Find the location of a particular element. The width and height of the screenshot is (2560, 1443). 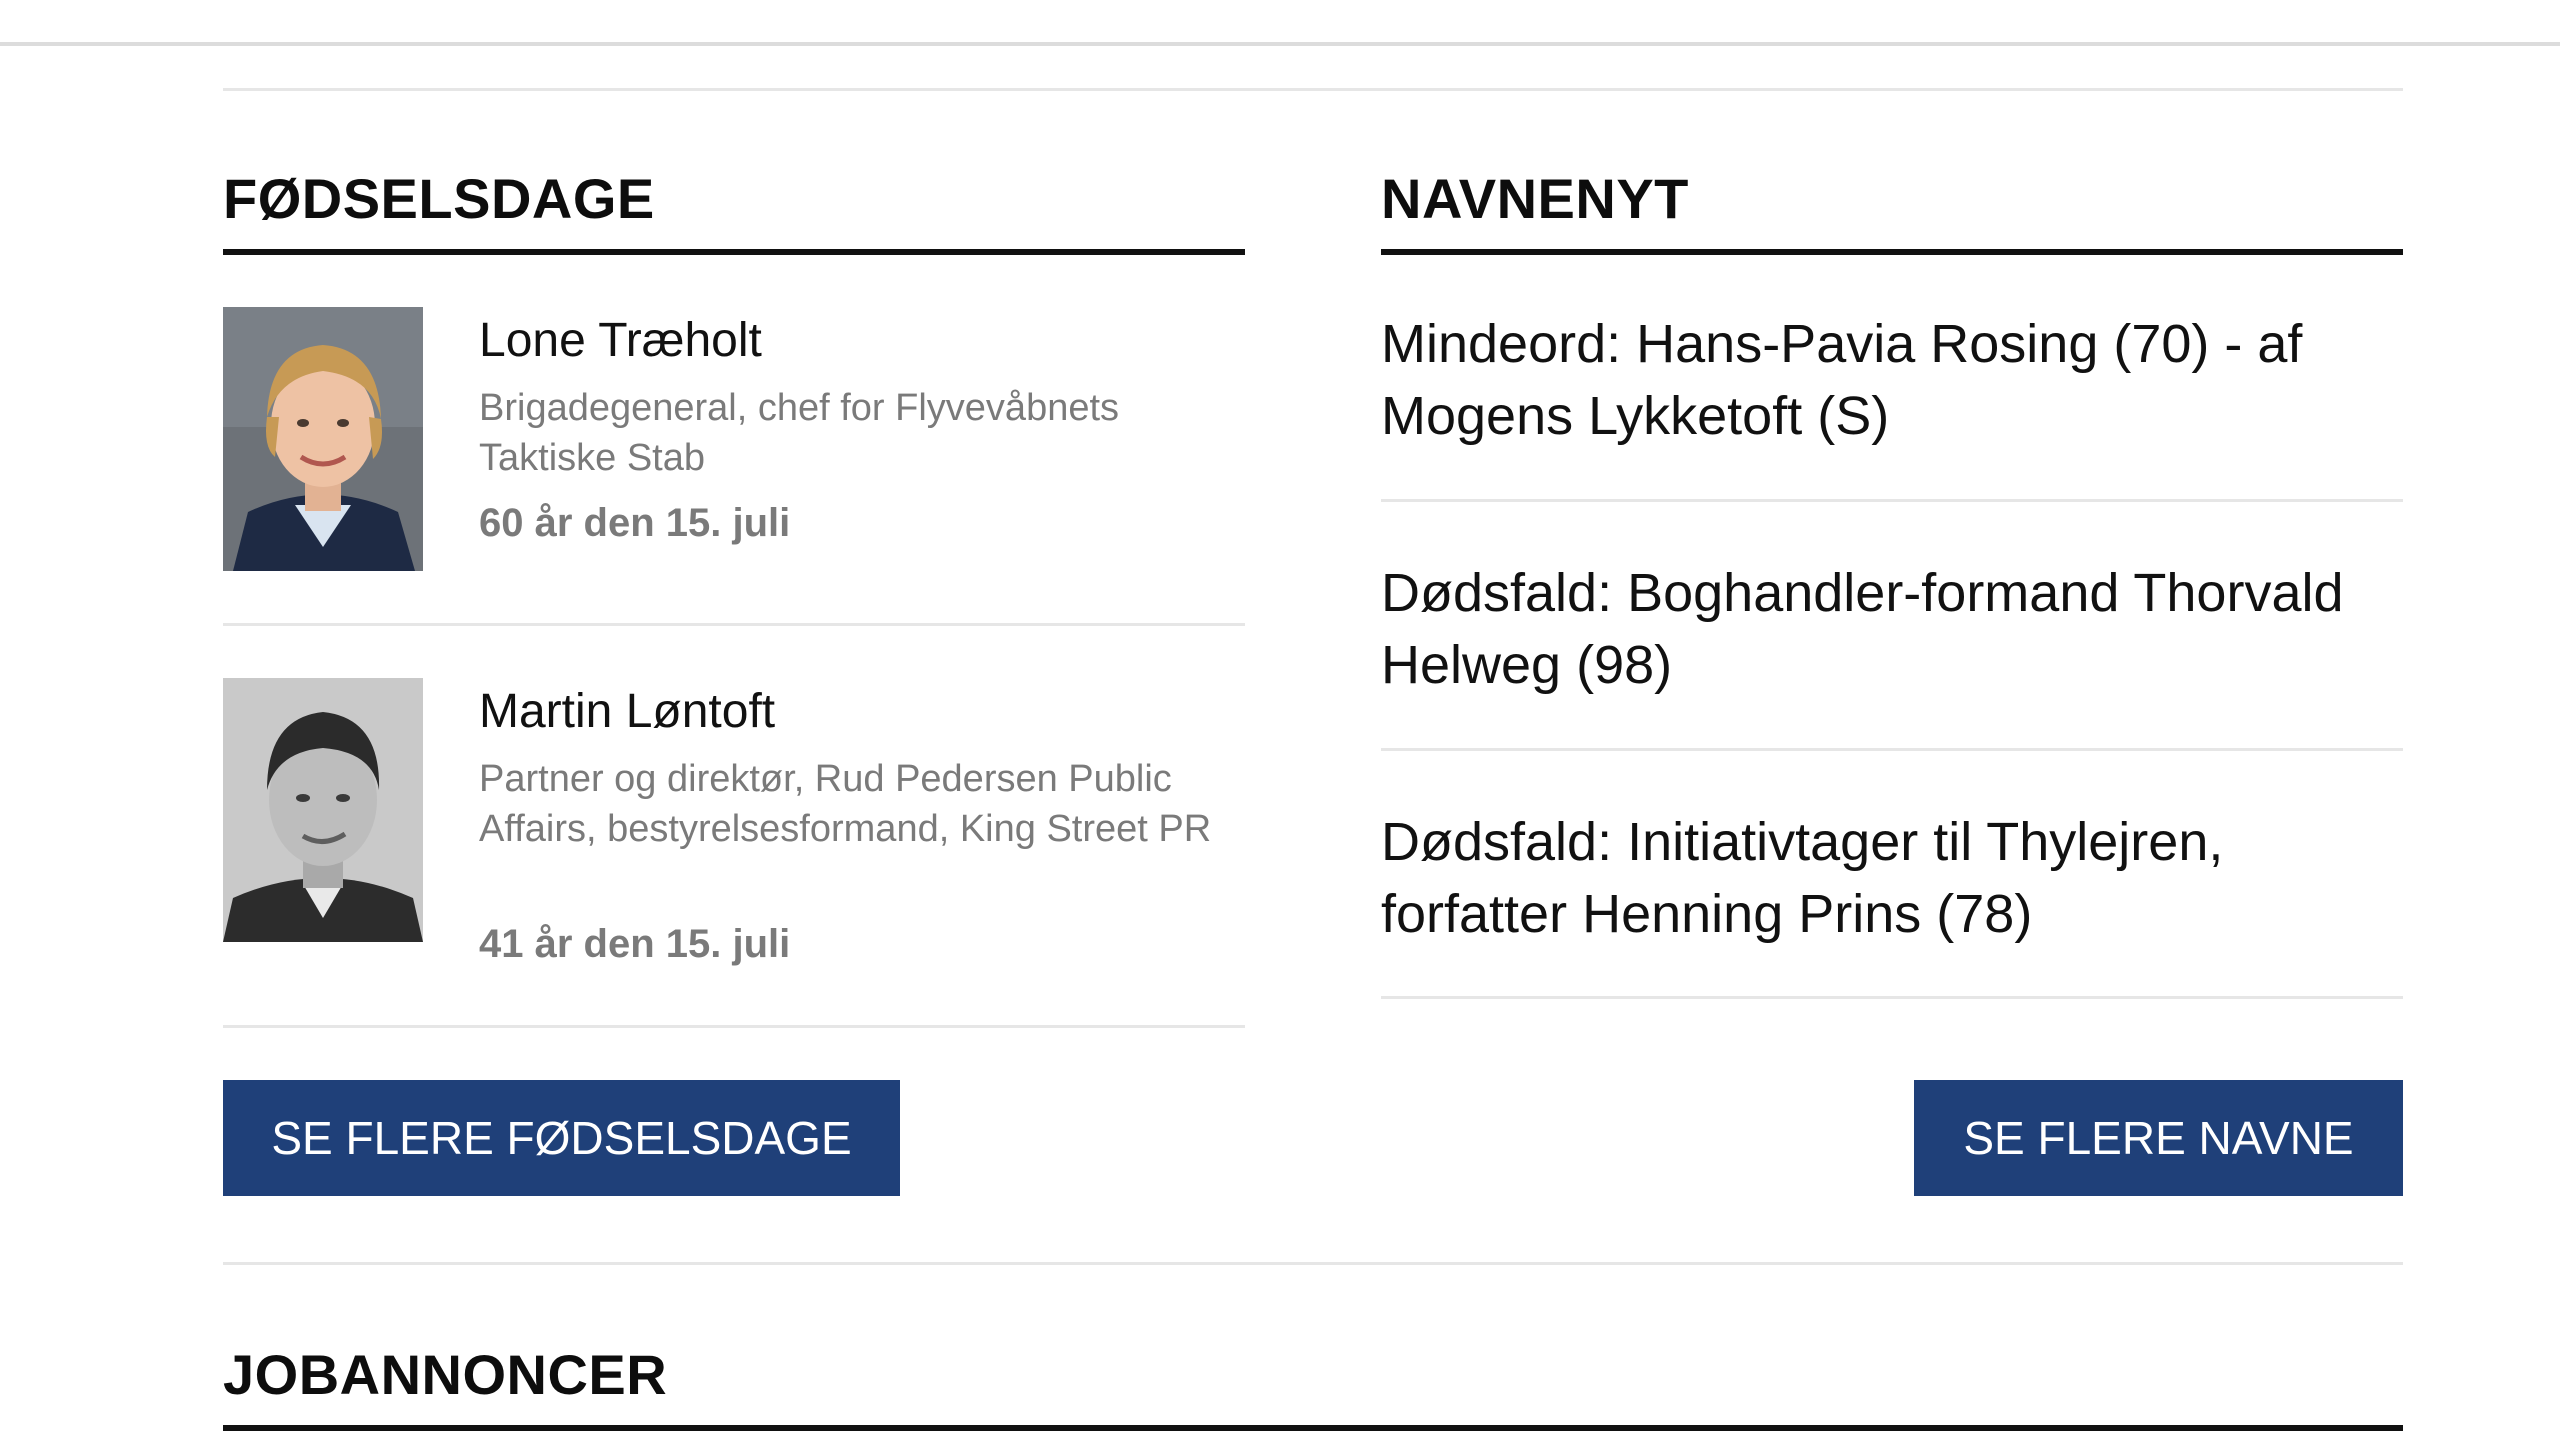

birthdays-title: FØDSELSDAGE is located at coordinates (439, 198).